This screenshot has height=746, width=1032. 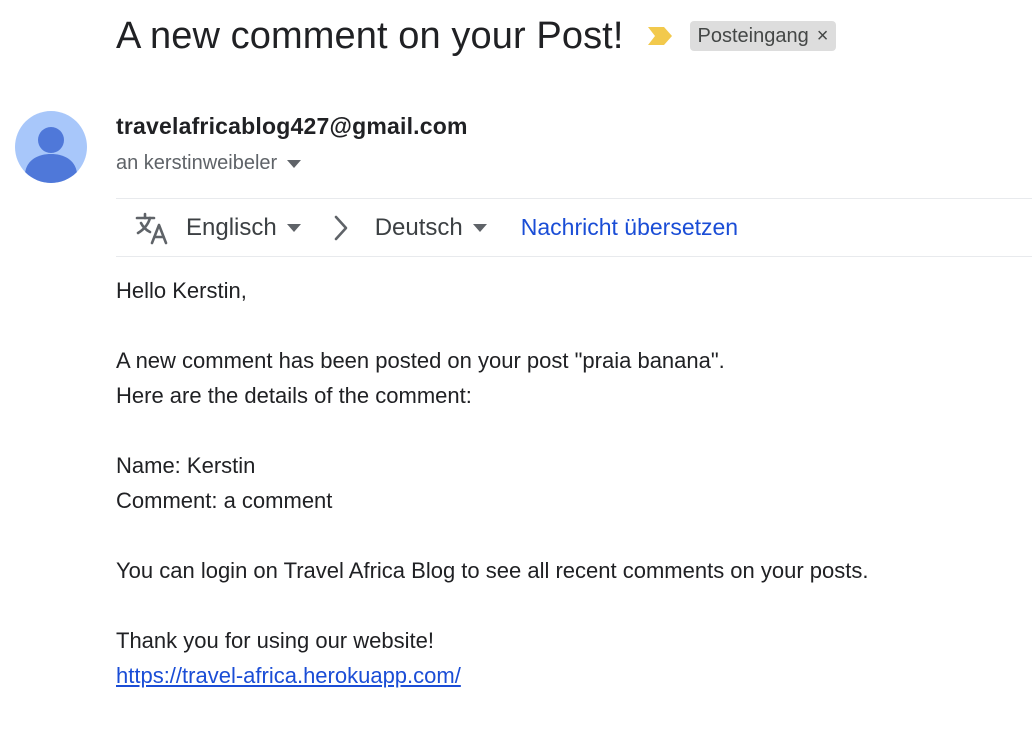 What do you see at coordinates (418, 227) in the screenshot?
I see `target-language-label: Deutsch` at bounding box center [418, 227].